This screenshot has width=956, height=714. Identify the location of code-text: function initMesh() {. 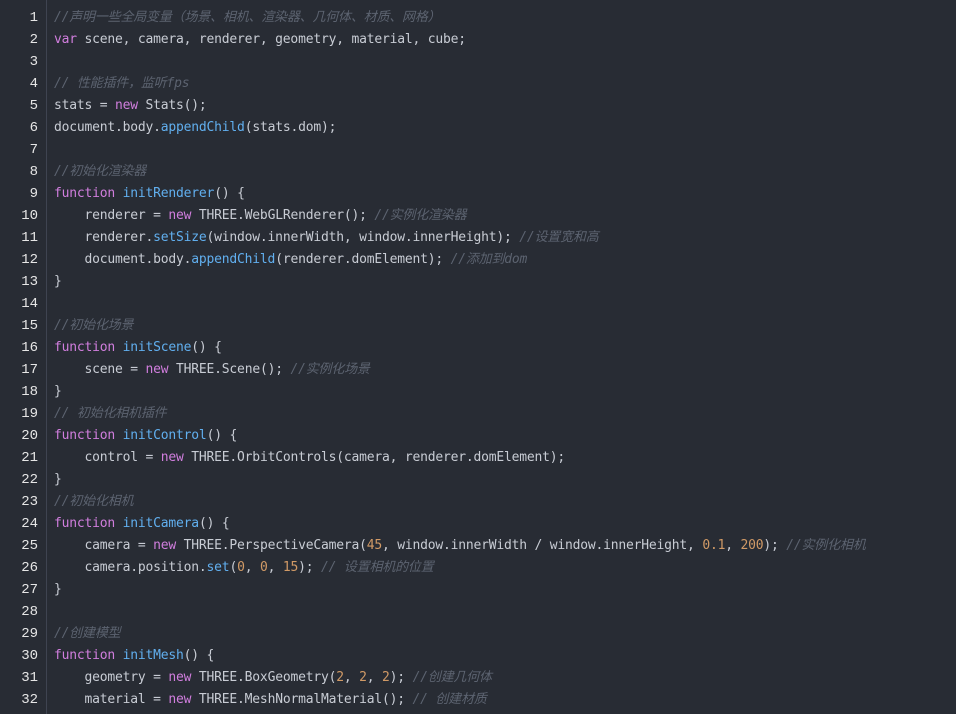
(134, 656).